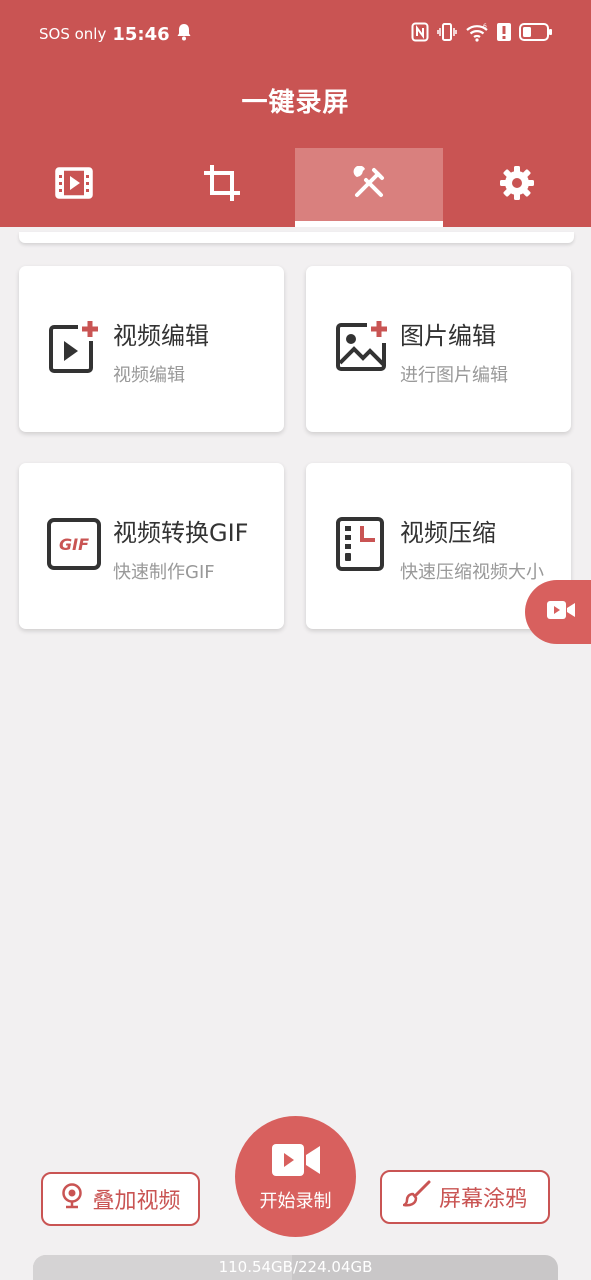  I want to click on floating-record-button, so click(558, 612).